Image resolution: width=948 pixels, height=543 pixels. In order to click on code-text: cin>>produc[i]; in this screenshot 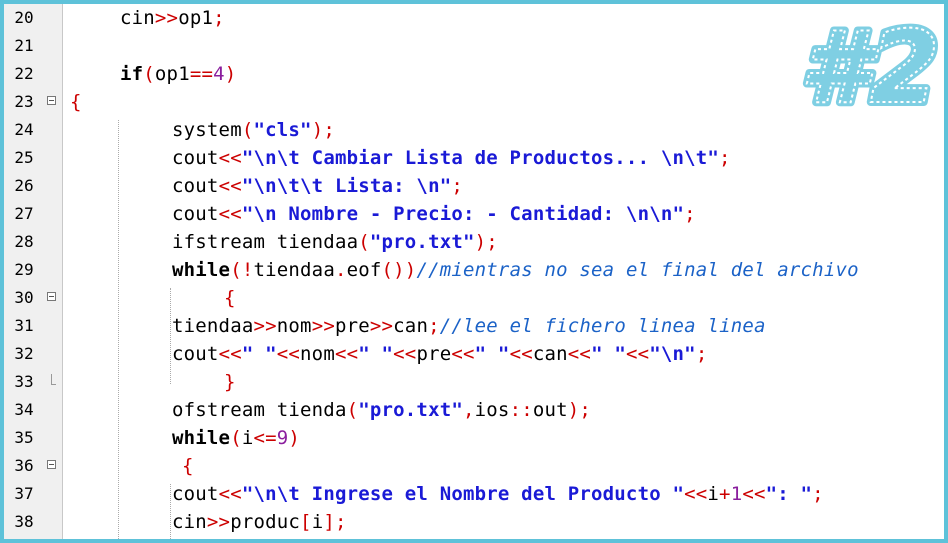, I will do `click(259, 522)`.